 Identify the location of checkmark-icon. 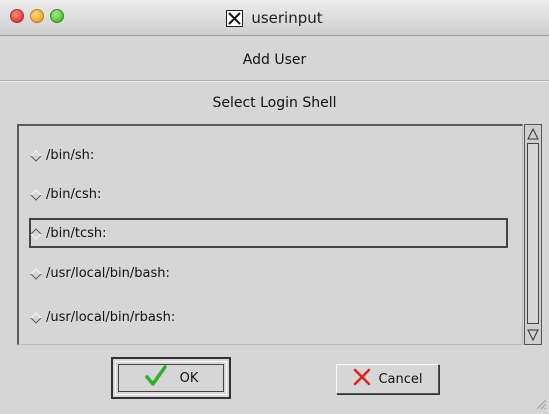
(156, 378).